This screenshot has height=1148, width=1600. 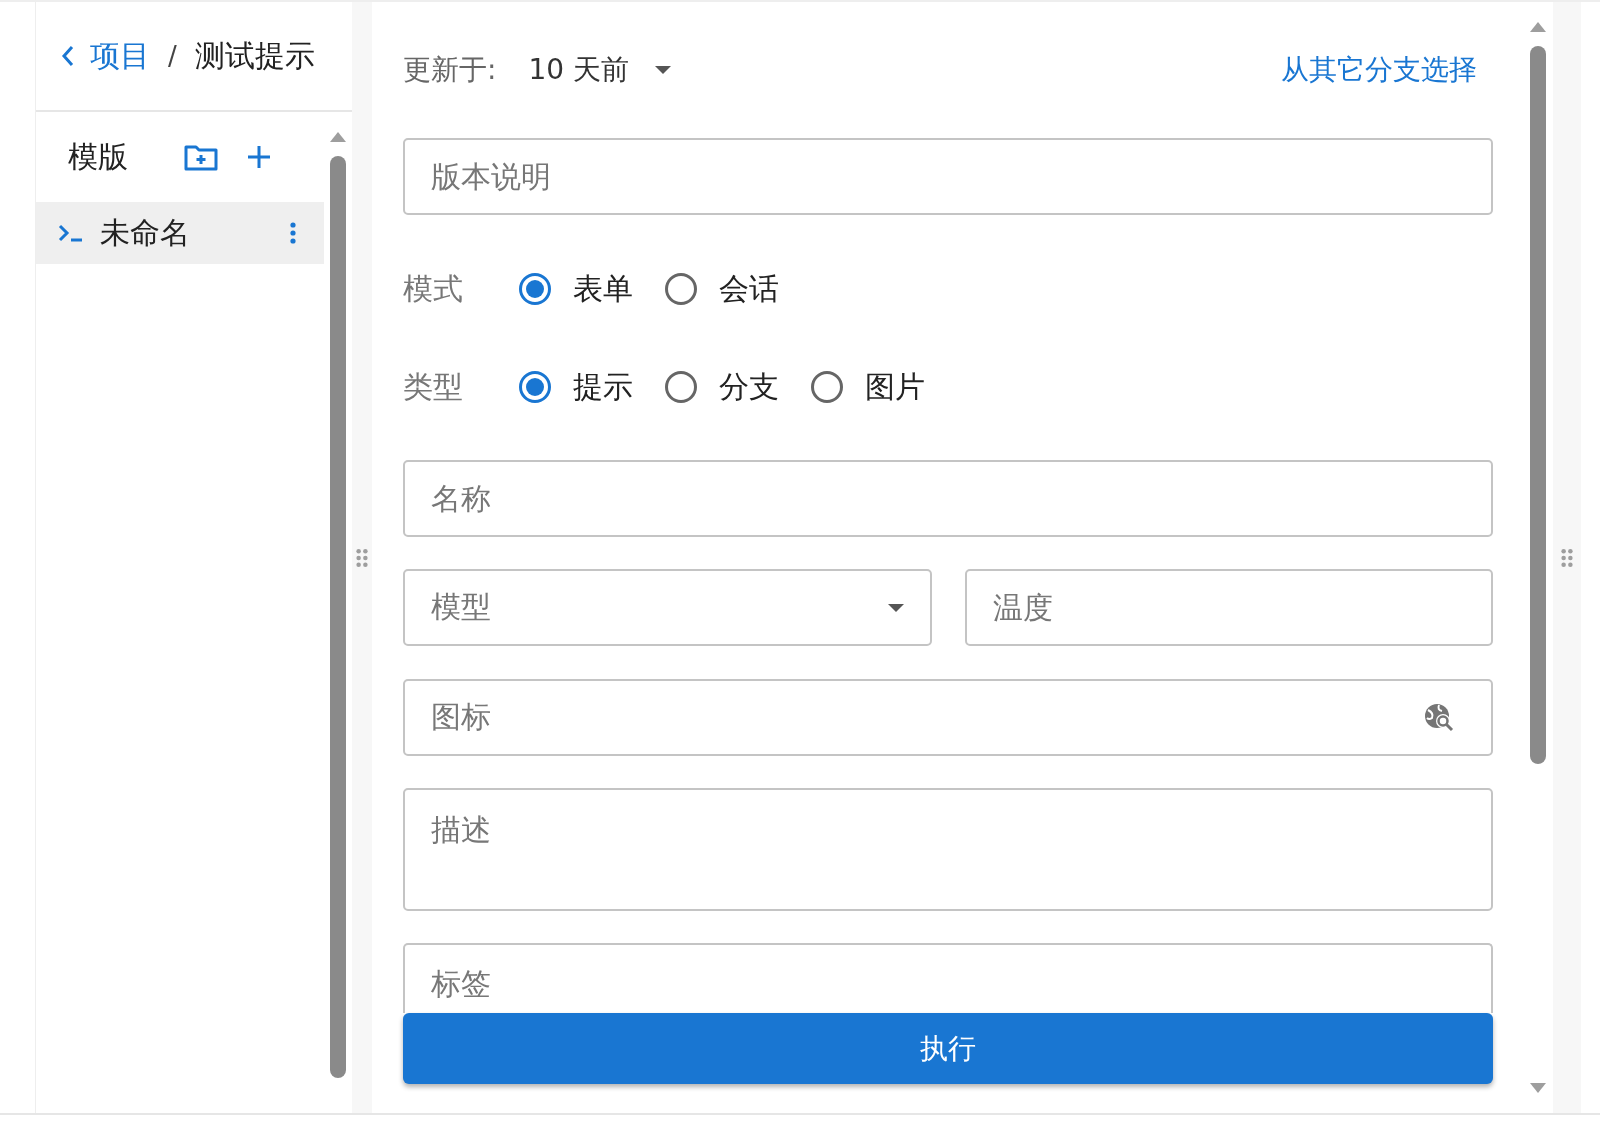 I want to click on sidebar-item: 未命名, so click(x=180, y=233).